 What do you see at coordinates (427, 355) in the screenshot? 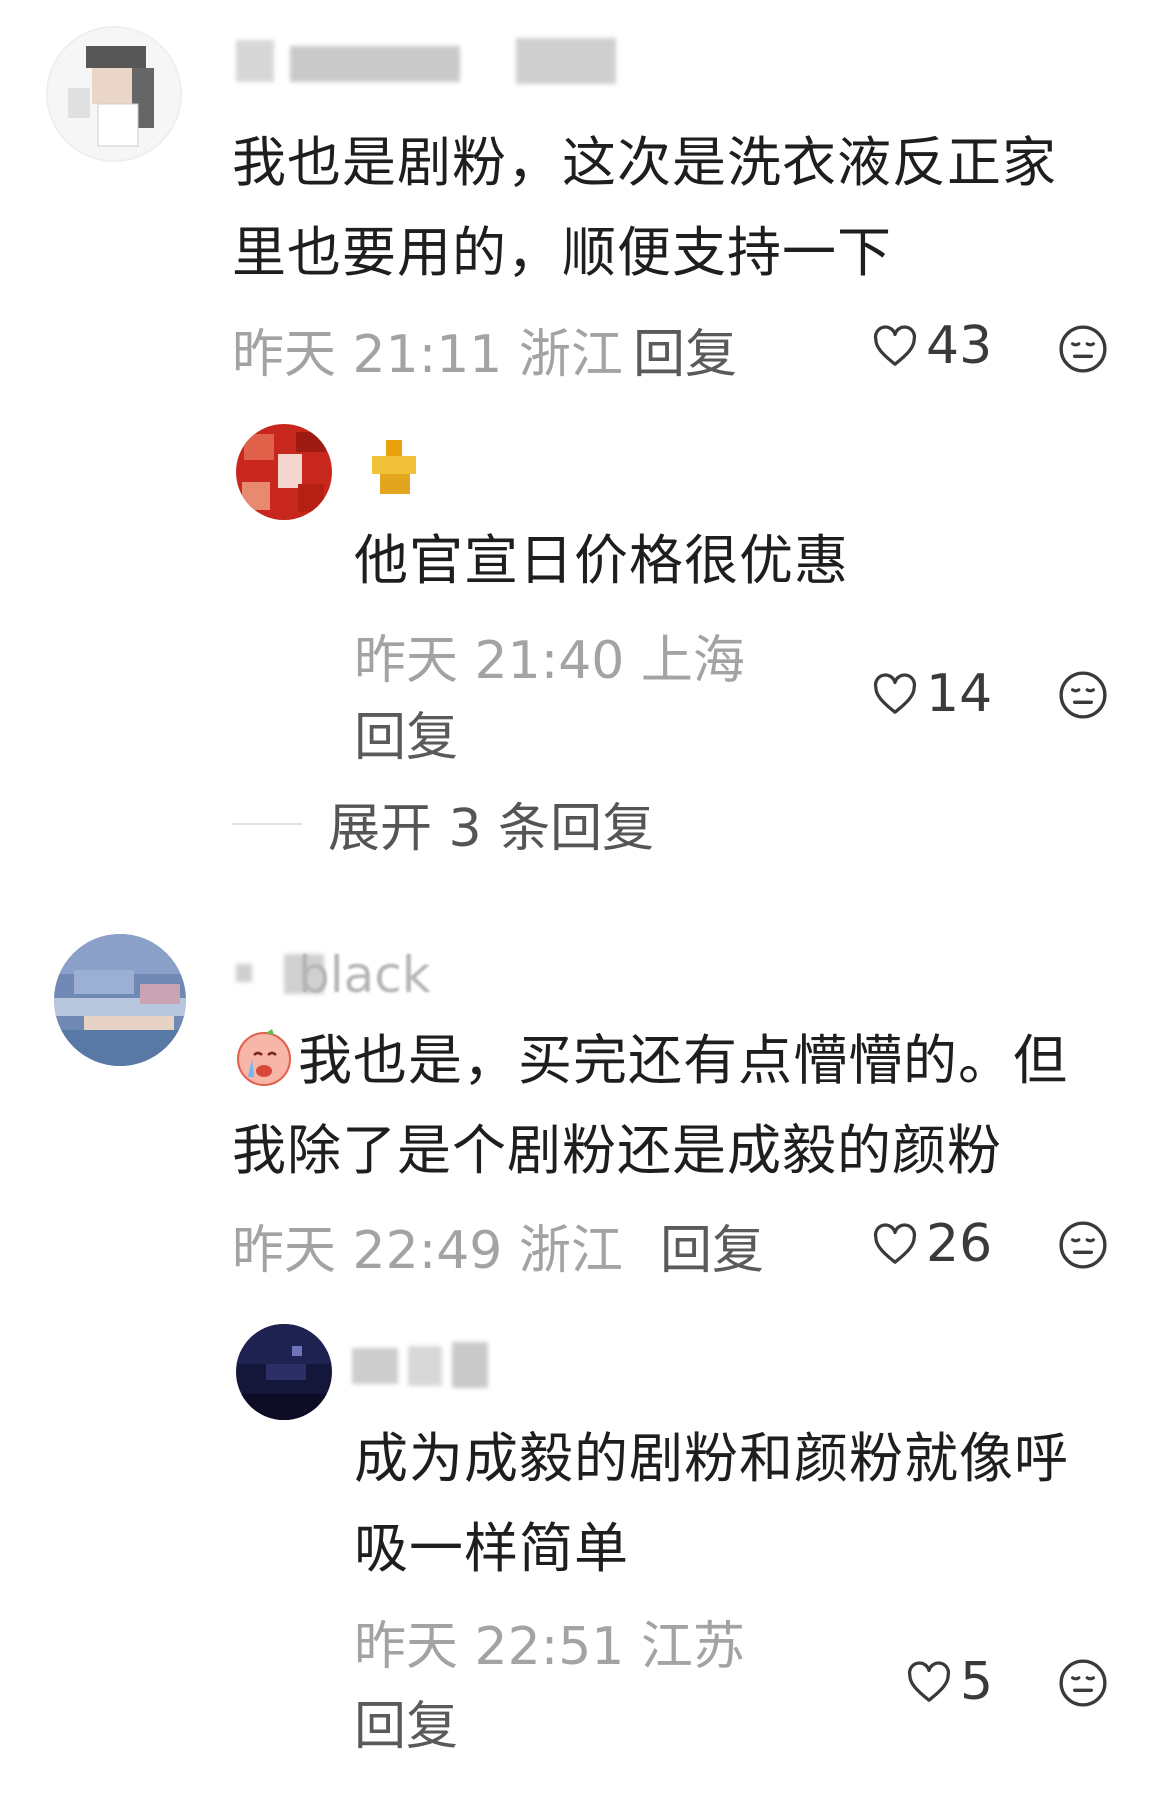
I see `comment-meta: 昨天 21:11 浙江` at bounding box center [427, 355].